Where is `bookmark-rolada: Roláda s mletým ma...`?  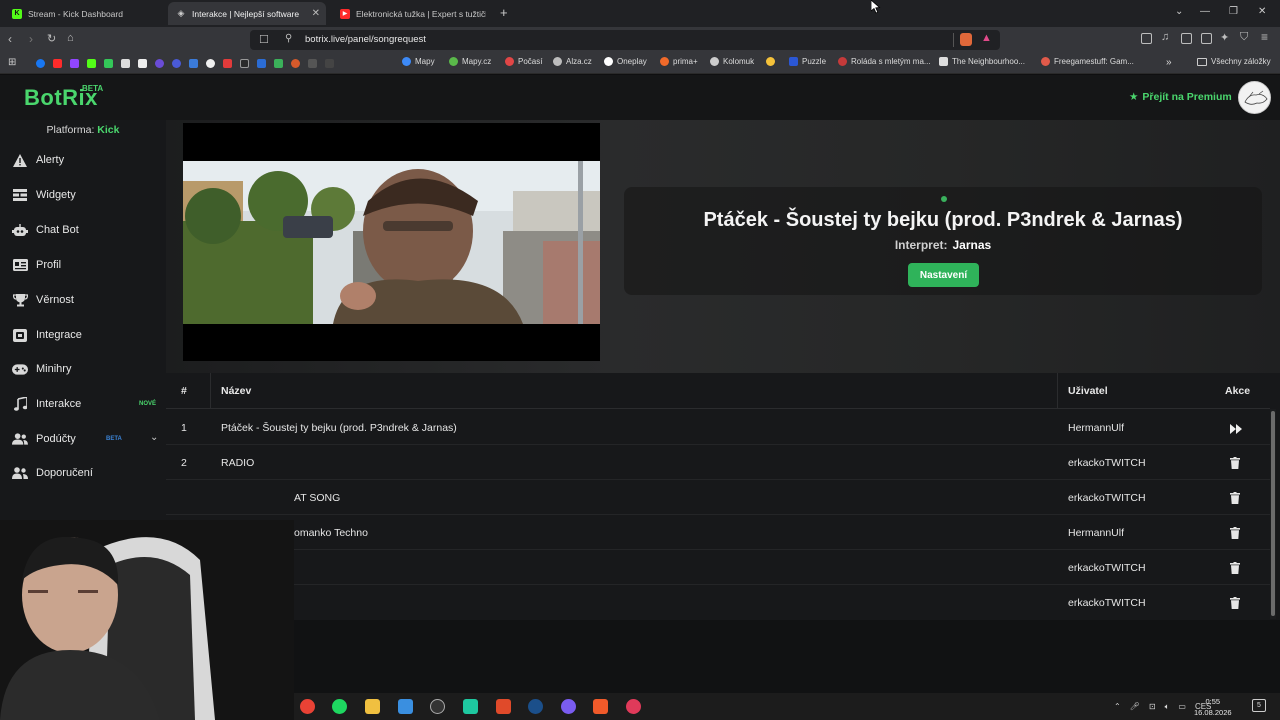 bookmark-rolada: Roláda s mletým ma... is located at coordinates (884, 61).